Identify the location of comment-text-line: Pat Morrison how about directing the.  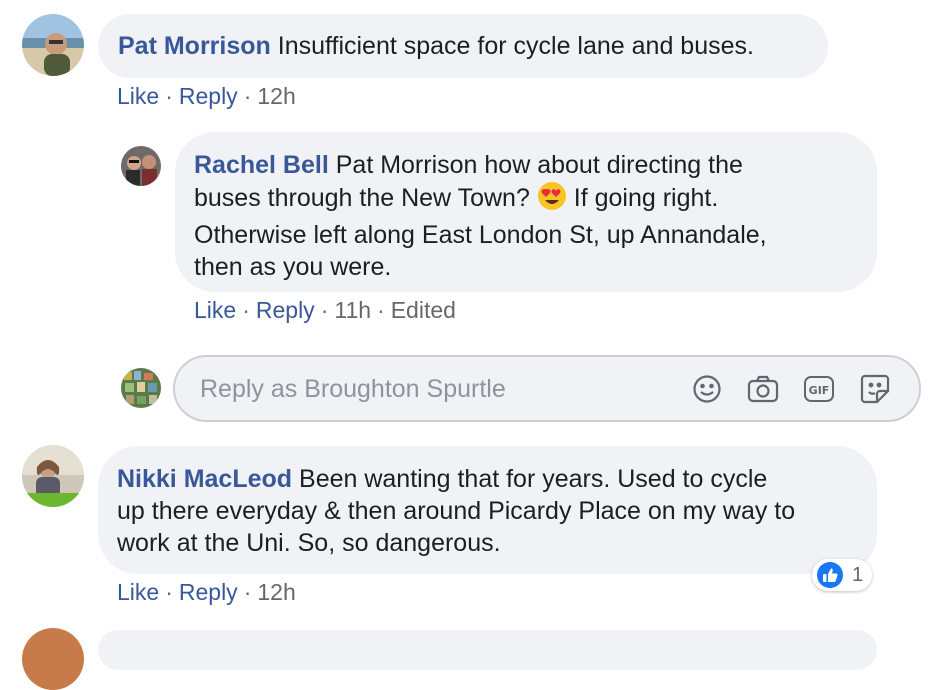
(539, 165).